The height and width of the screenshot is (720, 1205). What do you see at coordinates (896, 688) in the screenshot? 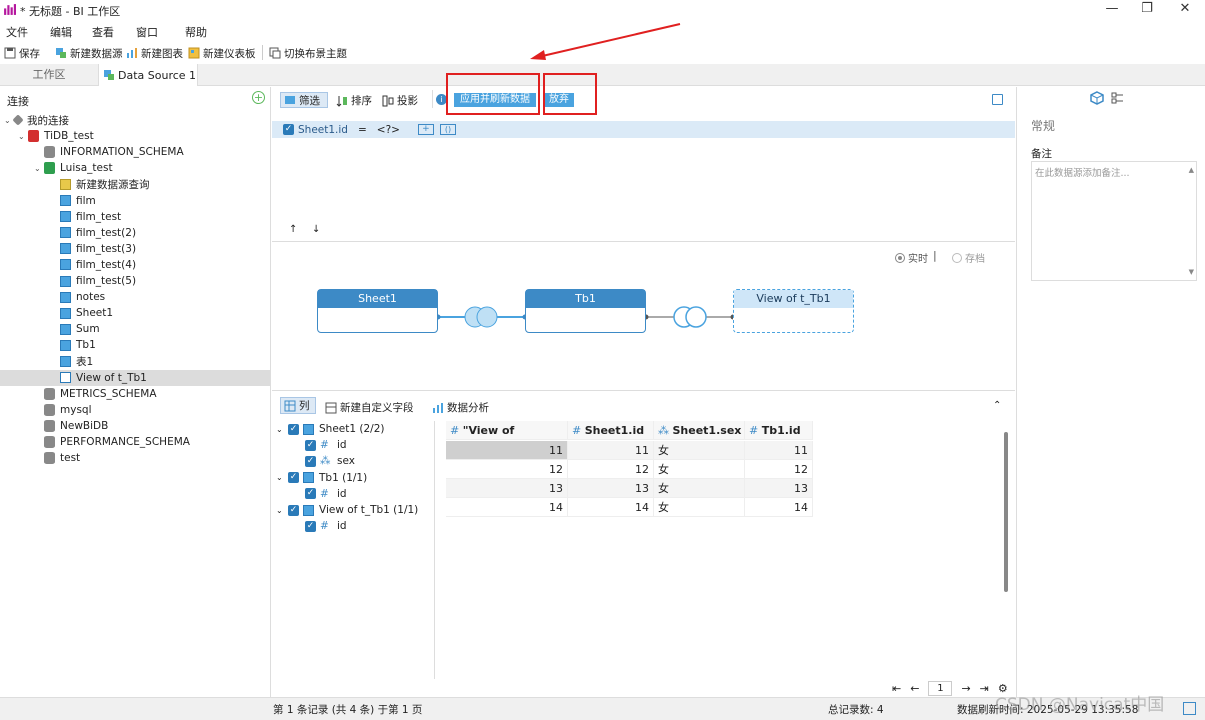
I see `first-page-icon: ⇤` at bounding box center [896, 688].